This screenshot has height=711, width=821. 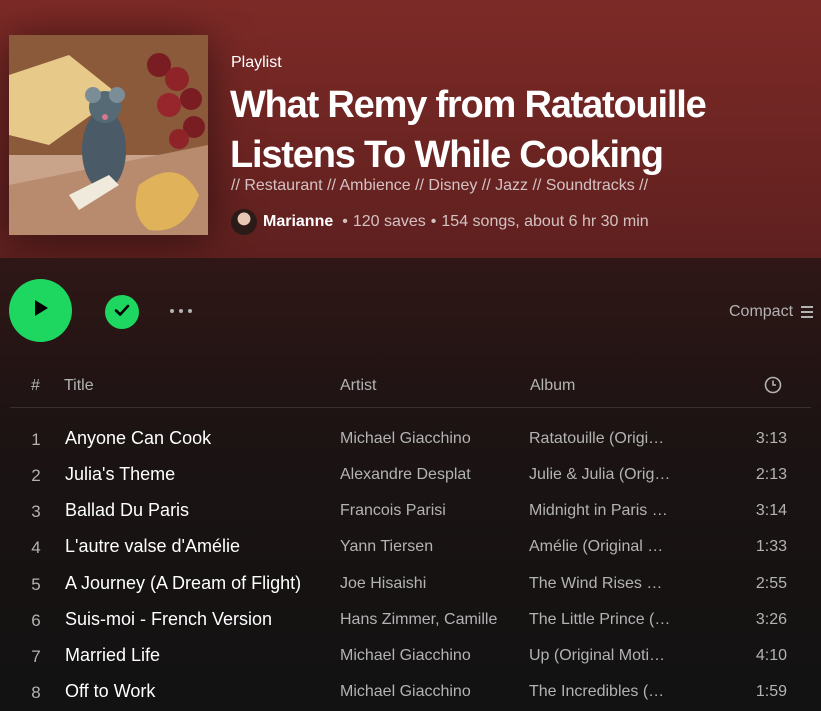 I want to click on track-duration: 1:59, so click(x=771, y=691).